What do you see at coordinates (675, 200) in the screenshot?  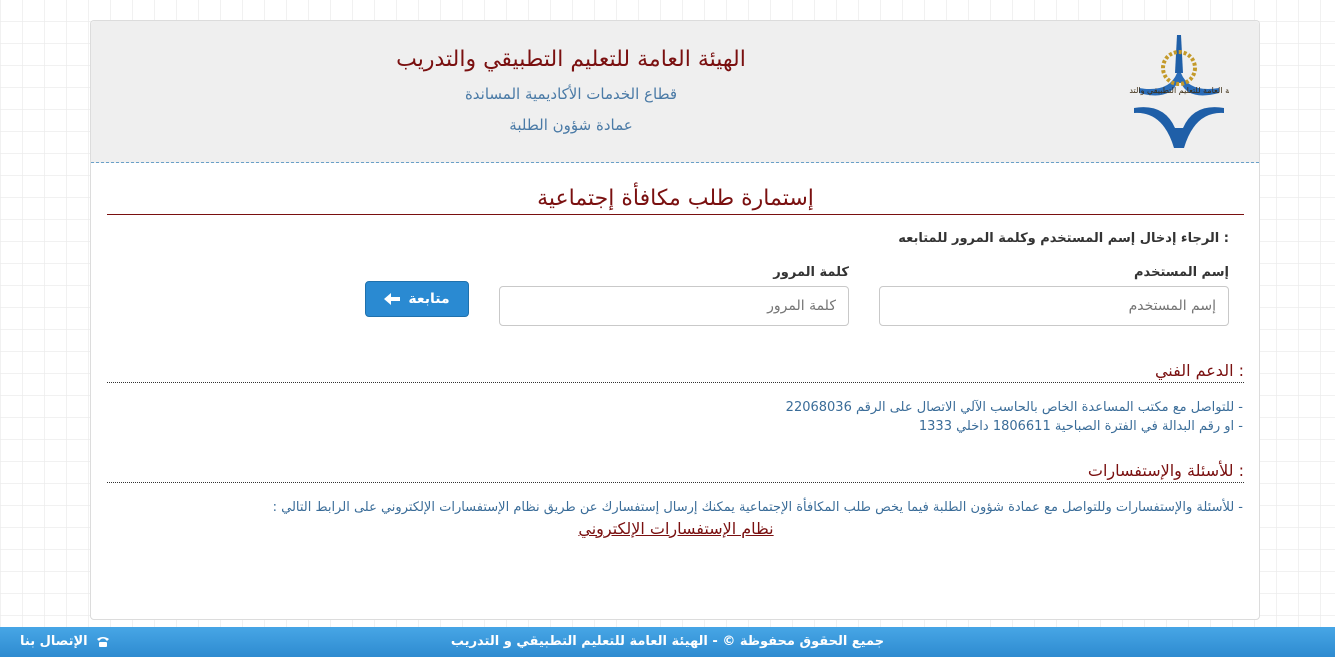 I see `form-title: إستمارة طلب مكافأة إجتماعية` at bounding box center [675, 200].